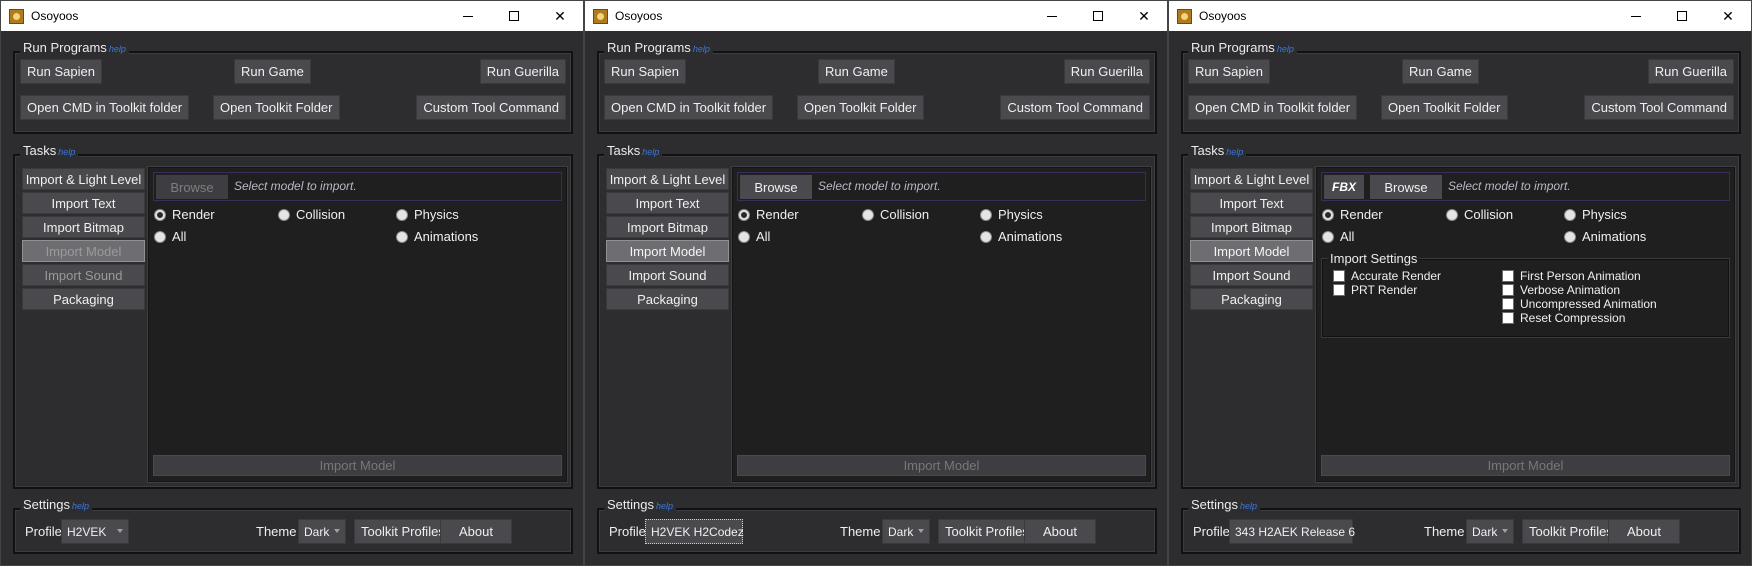 Image resolution: width=1752 pixels, height=566 pixels. I want to click on app-icon, so click(600, 16).